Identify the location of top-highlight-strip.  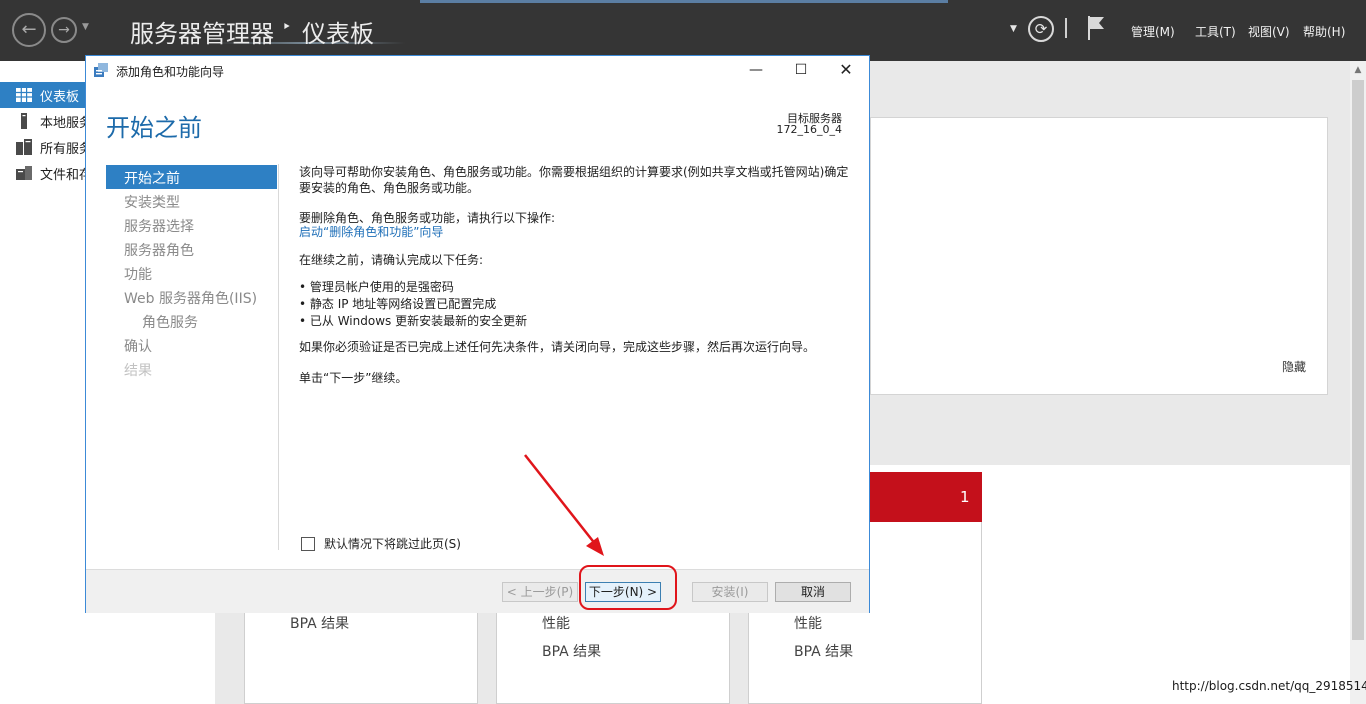
(684, 1).